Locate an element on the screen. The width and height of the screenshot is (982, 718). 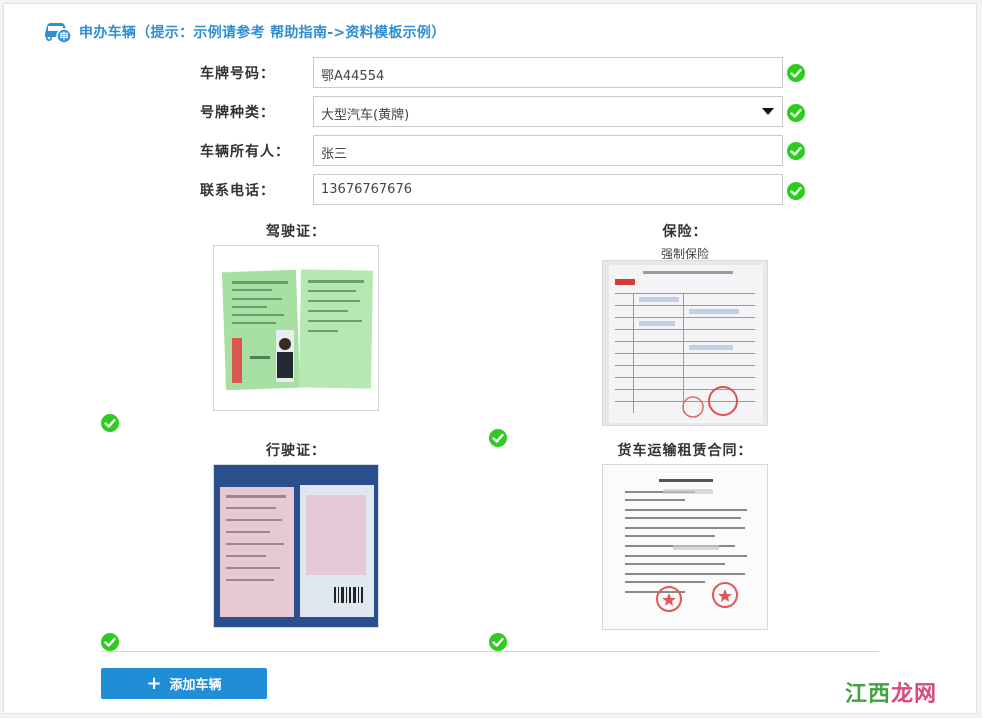
svg-text: 申 is located at coordinates (63, 37).